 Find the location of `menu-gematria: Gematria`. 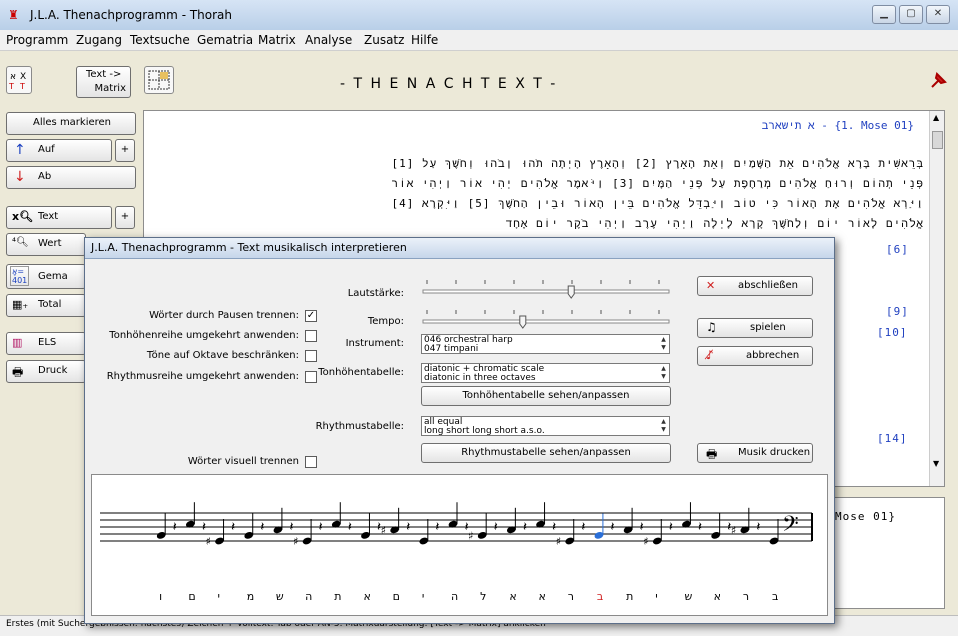

menu-gematria: Gematria is located at coordinates (225, 40).